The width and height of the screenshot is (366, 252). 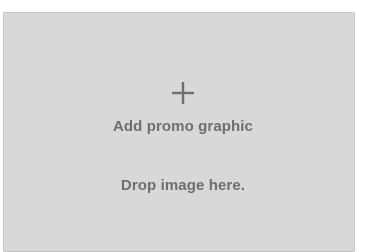 What do you see at coordinates (183, 126) in the screenshot?
I see `add-promo-graphic-label: Add promo graphic` at bounding box center [183, 126].